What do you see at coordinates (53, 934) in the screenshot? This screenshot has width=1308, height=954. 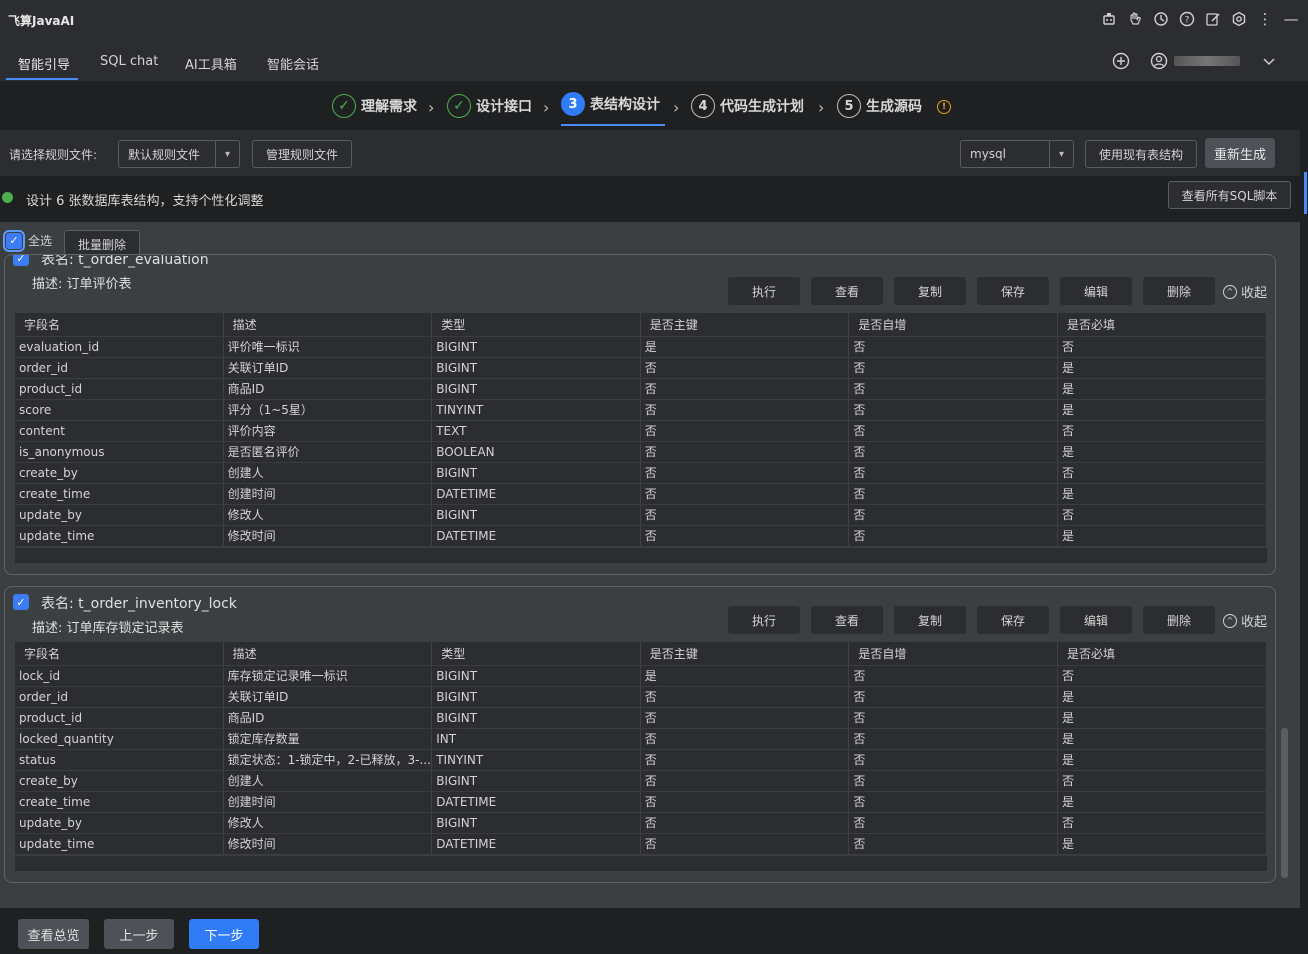 I see `overview-button: 查看总览` at bounding box center [53, 934].